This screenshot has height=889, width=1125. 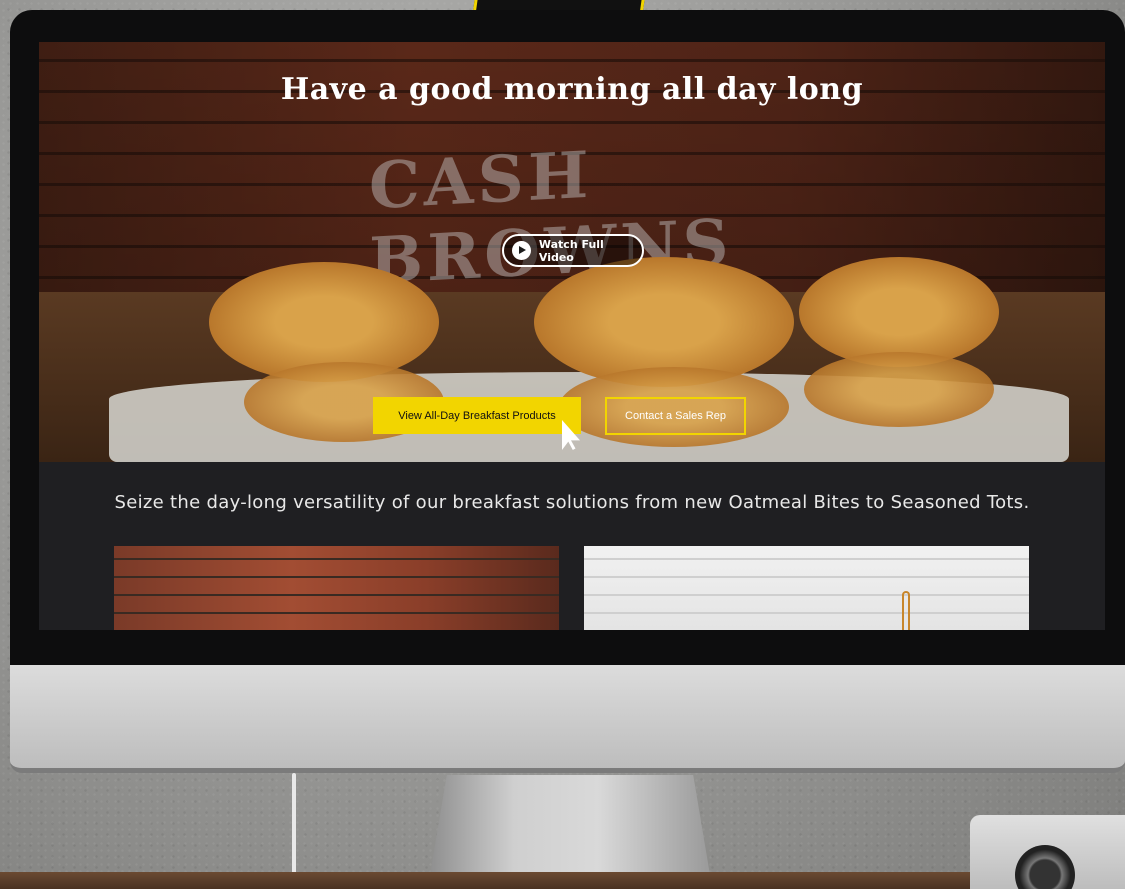 What do you see at coordinates (570, 825) in the screenshot?
I see `monitor-stand` at bounding box center [570, 825].